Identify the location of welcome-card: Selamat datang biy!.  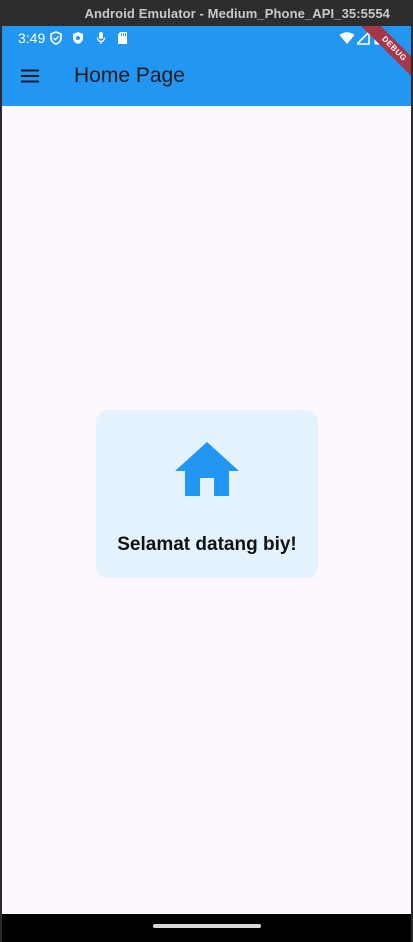
(207, 494).